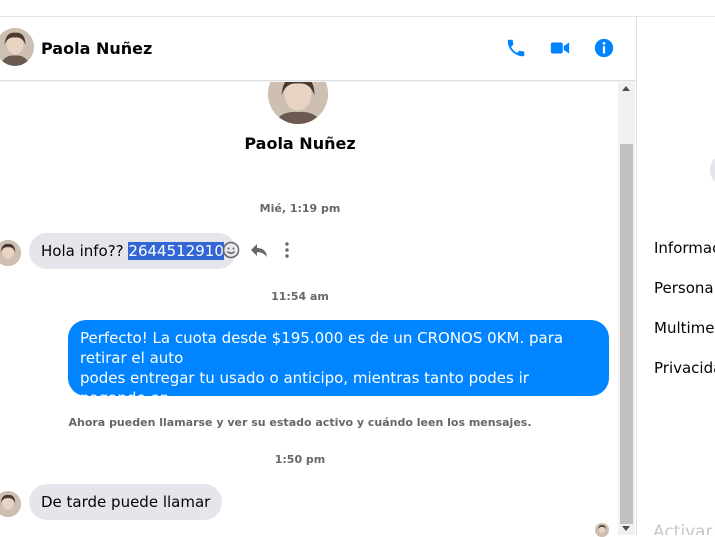 The image size is (715, 537). Describe the element at coordinates (287, 250) in the screenshot. I see `more-options-icon` at that location.